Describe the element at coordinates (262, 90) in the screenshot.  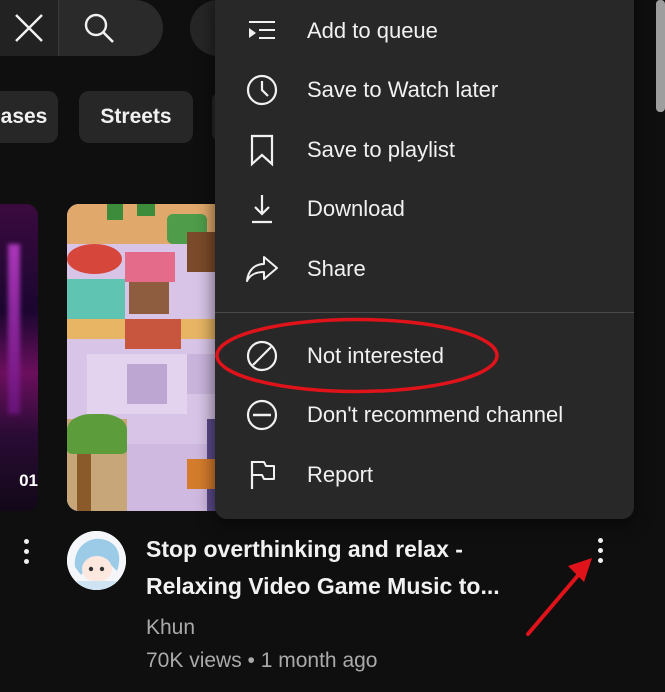
I see `clock-icon` at that location.